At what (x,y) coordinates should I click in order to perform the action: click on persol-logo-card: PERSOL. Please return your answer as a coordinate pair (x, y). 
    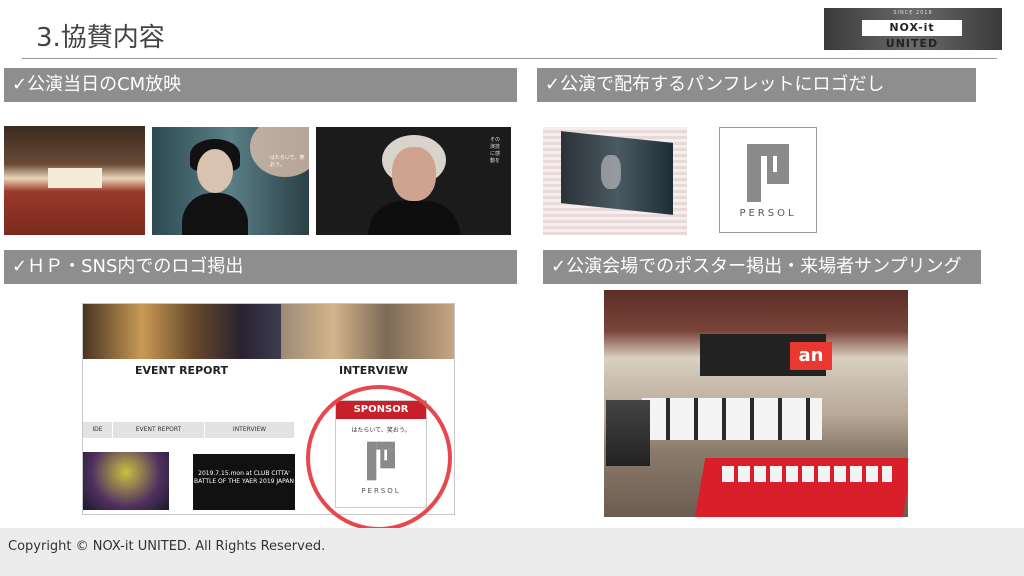
    Looking at the image, I should click on (768, 180).